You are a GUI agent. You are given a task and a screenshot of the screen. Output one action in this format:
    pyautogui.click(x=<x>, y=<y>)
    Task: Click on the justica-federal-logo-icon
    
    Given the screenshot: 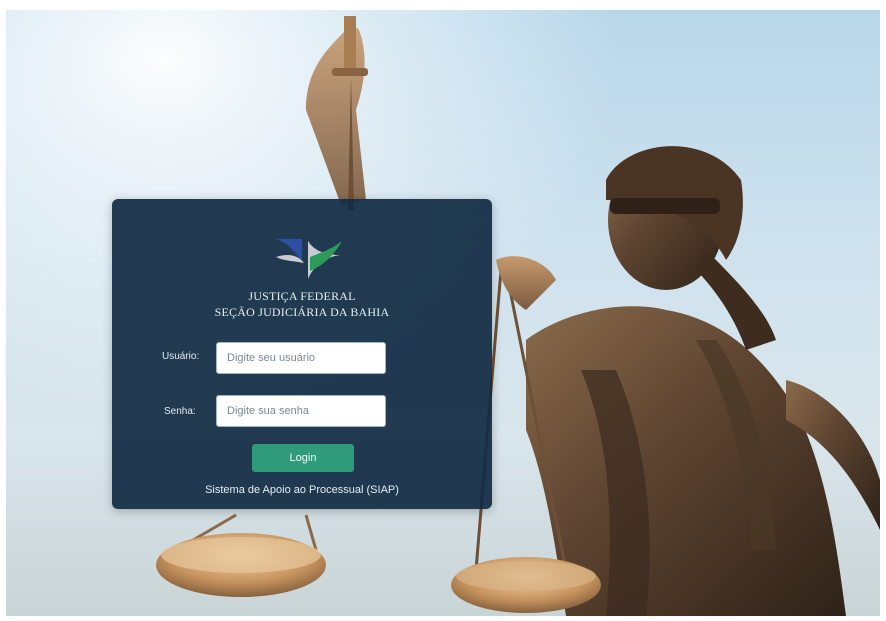 What is the action you would take?
    pyautogui.click(x=309, y=247)
    